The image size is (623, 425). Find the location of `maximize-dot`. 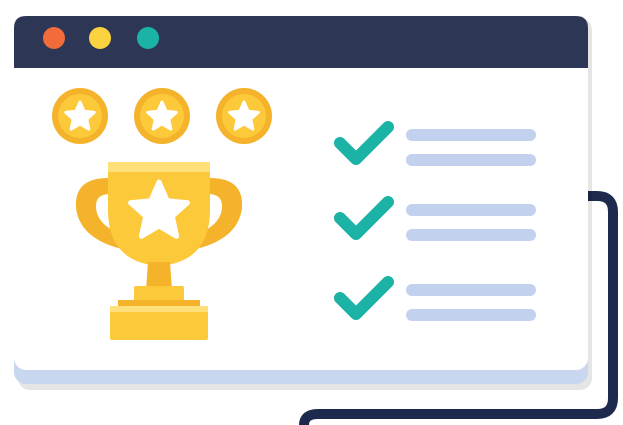

maximize-dot is located at coordinates (148, 38).